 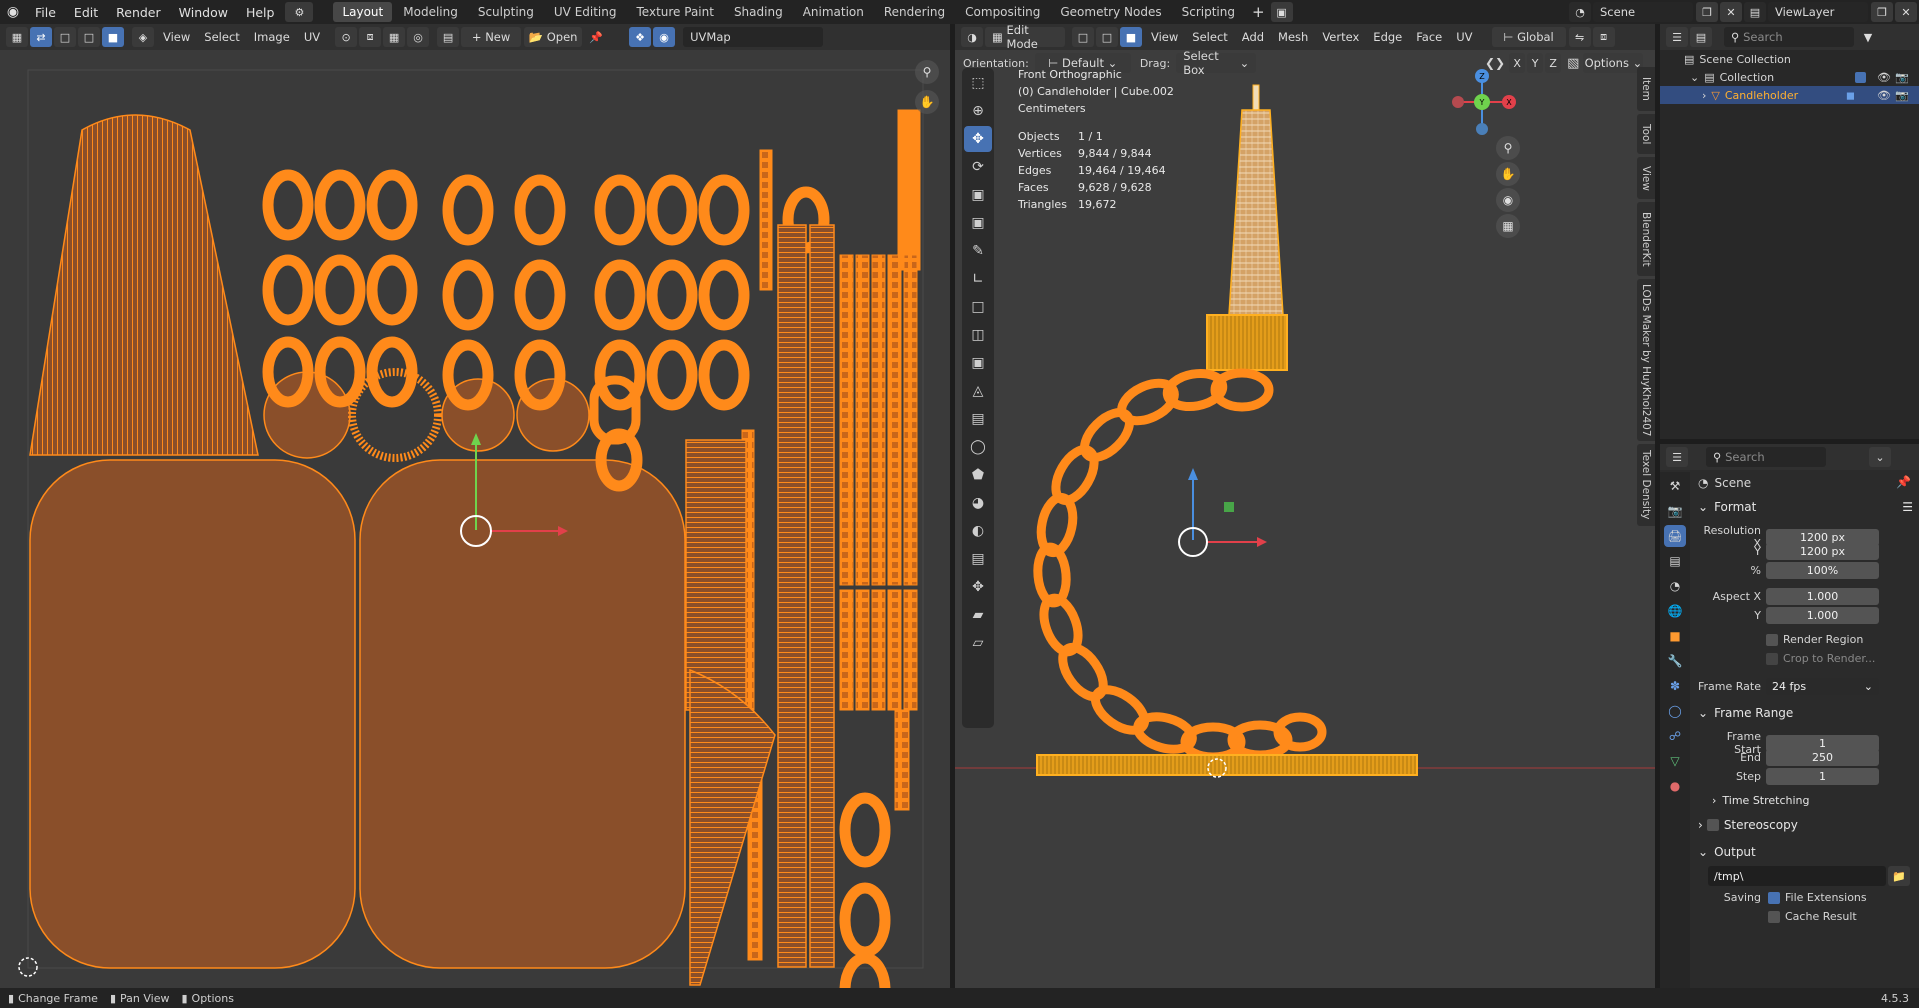 What do you see at coordinates (1646, 89) in the screenshot?
I see `sidebar-tab-item: Item` at bounding box center [1646, 89].